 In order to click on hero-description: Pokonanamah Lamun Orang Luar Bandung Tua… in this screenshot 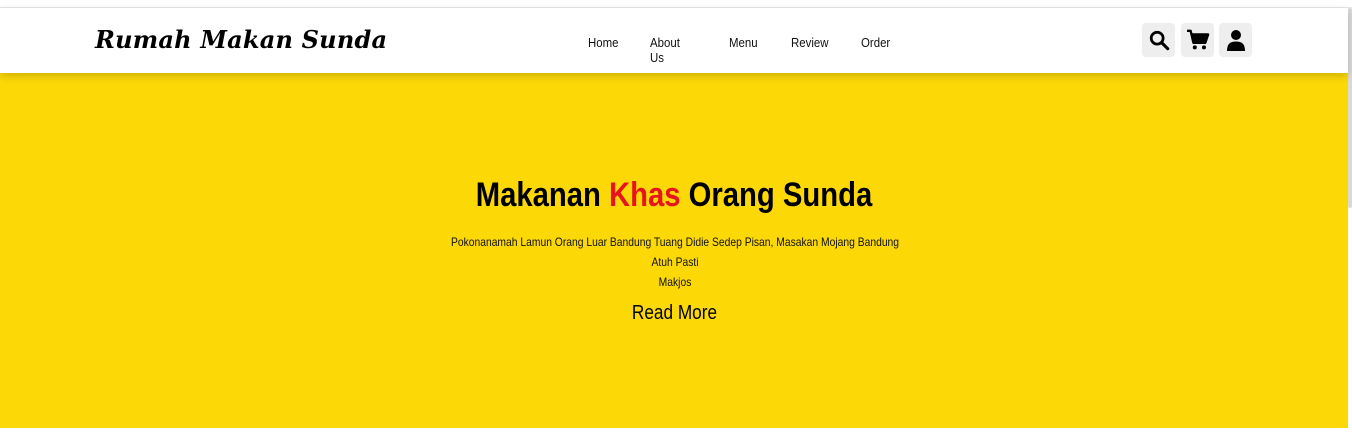, I will do `click(675, 262)`.